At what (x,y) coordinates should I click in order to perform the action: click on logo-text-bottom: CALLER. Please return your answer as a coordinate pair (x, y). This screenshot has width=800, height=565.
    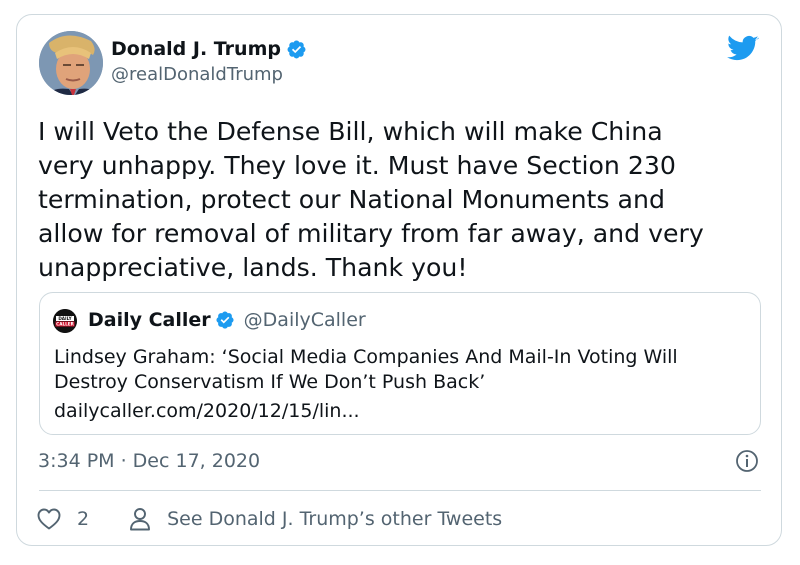
    Looking at the image, I should click on (65, 324).